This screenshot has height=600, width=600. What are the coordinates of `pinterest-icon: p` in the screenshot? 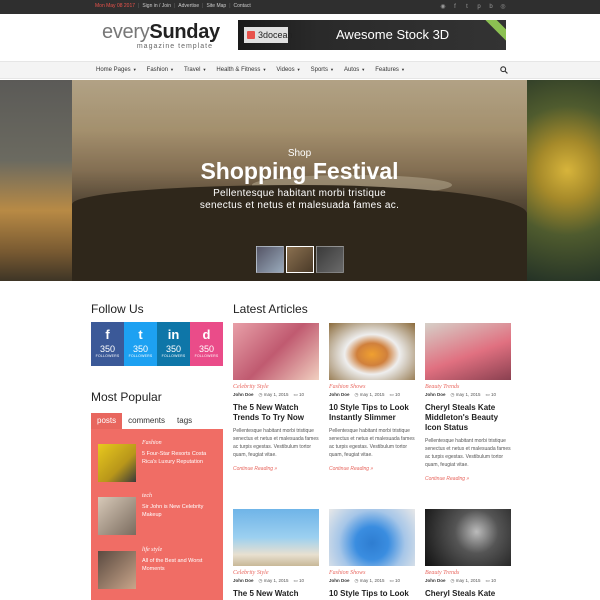 It's located at (479, 7).